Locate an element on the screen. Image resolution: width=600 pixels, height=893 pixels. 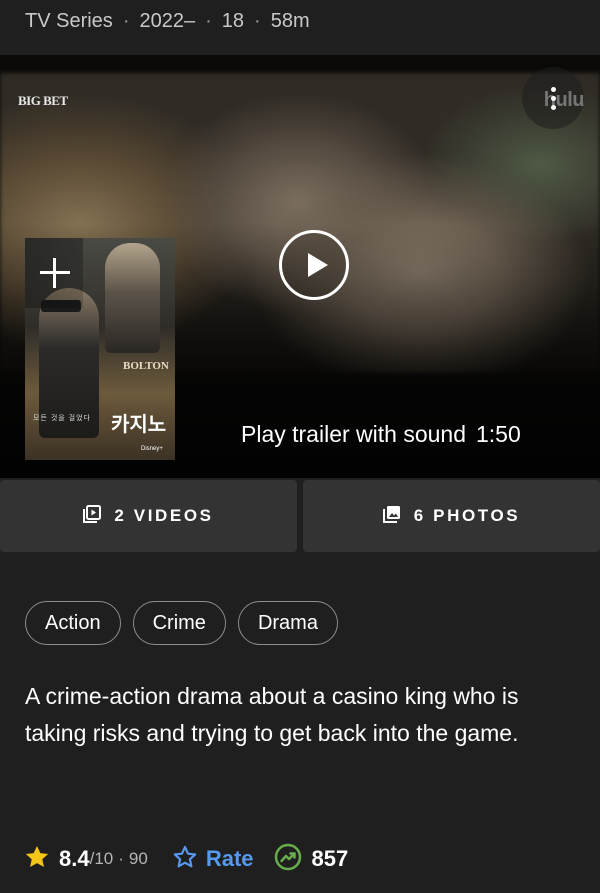
trending-up-icon is located at coordinates (288, 859).